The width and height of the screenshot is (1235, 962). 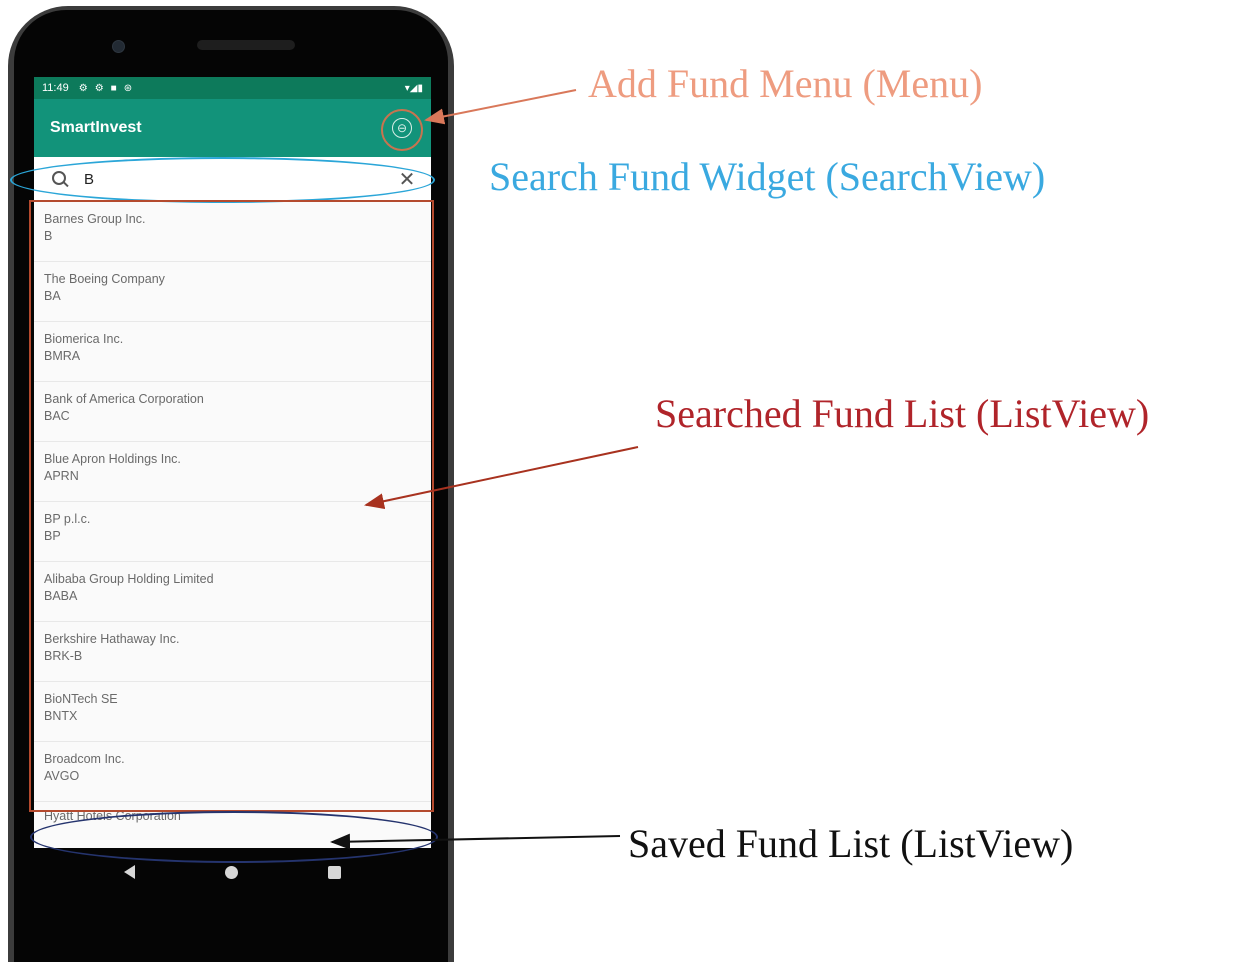 What do you see at coordinates (500, 107) in the screenshot?
I see `menu-arrow` at bounding box center [500, 107].